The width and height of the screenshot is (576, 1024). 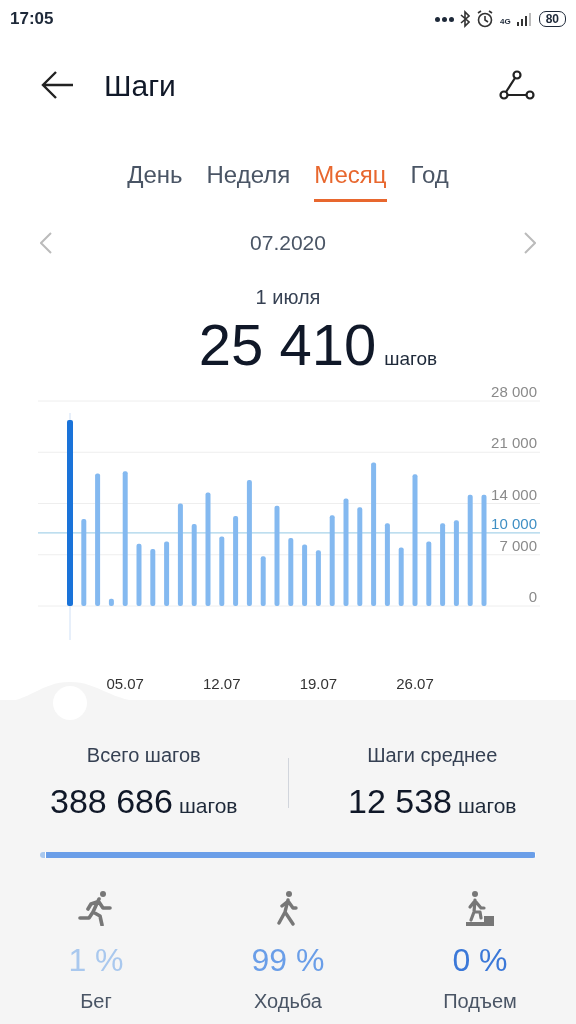 What do you see at coordinates (318, 683) in the screenshot?
I see `axis-tick-label: 19.07` at bounding box center [318, 683].